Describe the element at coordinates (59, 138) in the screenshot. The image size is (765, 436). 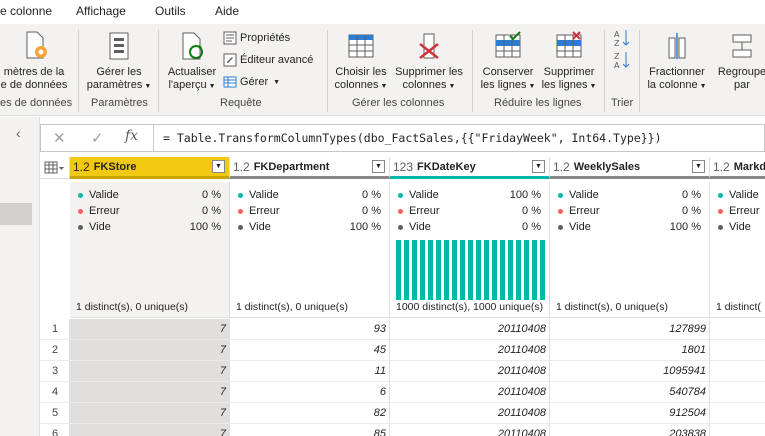
I see `cancel-formula-icon: ✕` at that location.